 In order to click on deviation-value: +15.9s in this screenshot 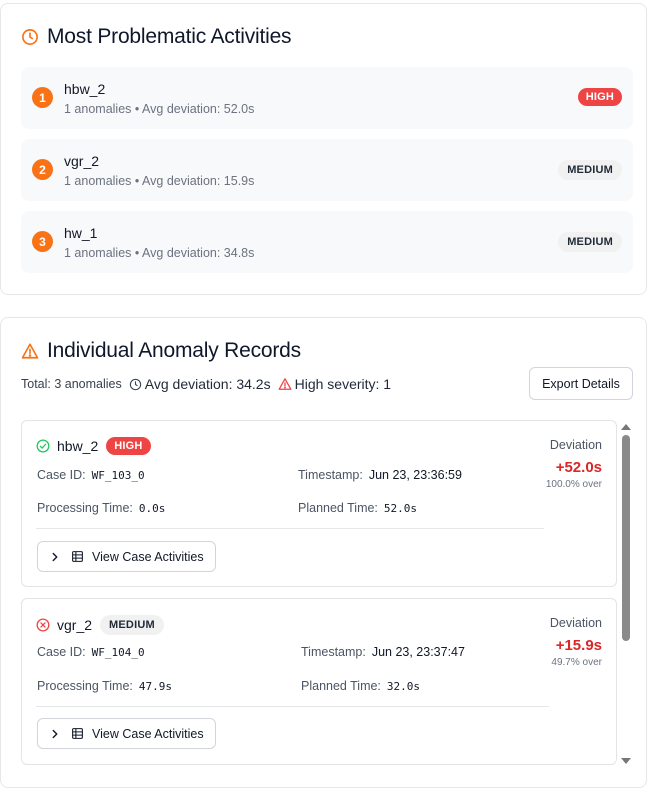, I will do `click(578, 645)`.